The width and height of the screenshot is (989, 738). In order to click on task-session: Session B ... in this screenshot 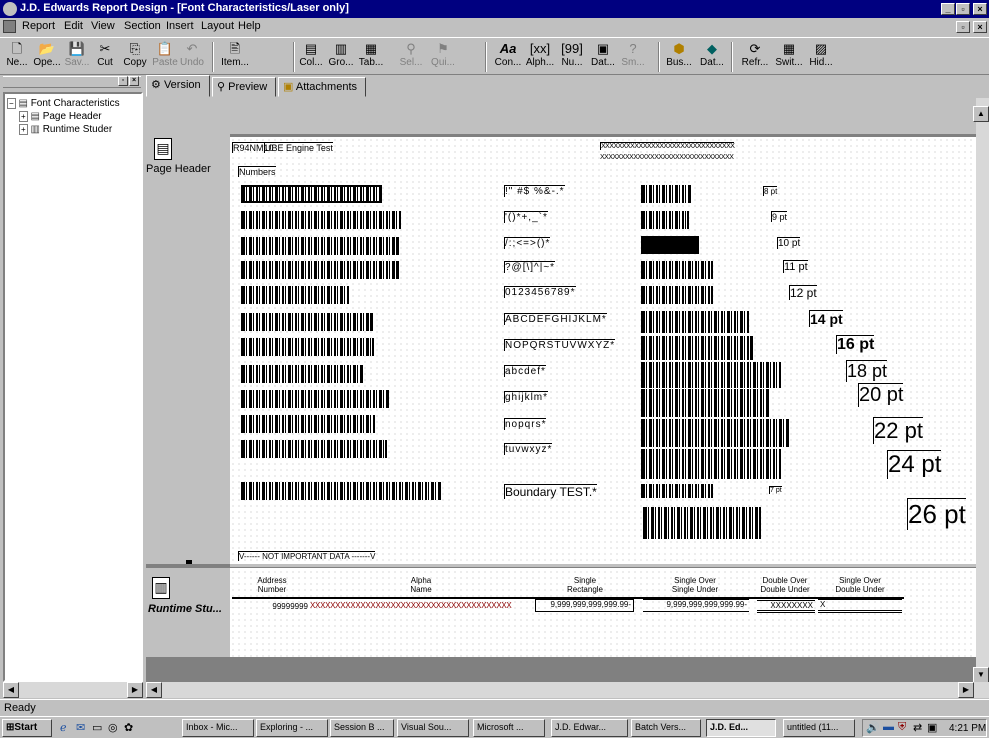, I will do `click(362, 728)`.